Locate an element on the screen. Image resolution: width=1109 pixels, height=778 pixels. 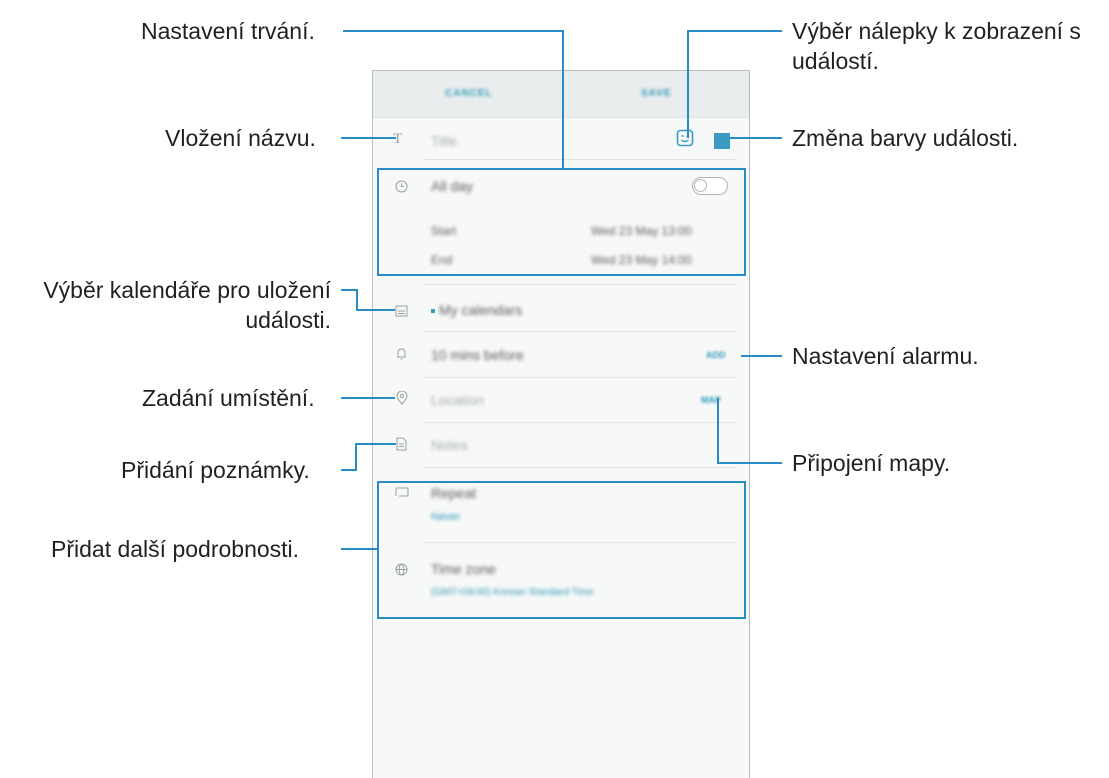
callout-calendar-line1: Výběr kalendáře pro uložení is located at coordinates (187, 290).